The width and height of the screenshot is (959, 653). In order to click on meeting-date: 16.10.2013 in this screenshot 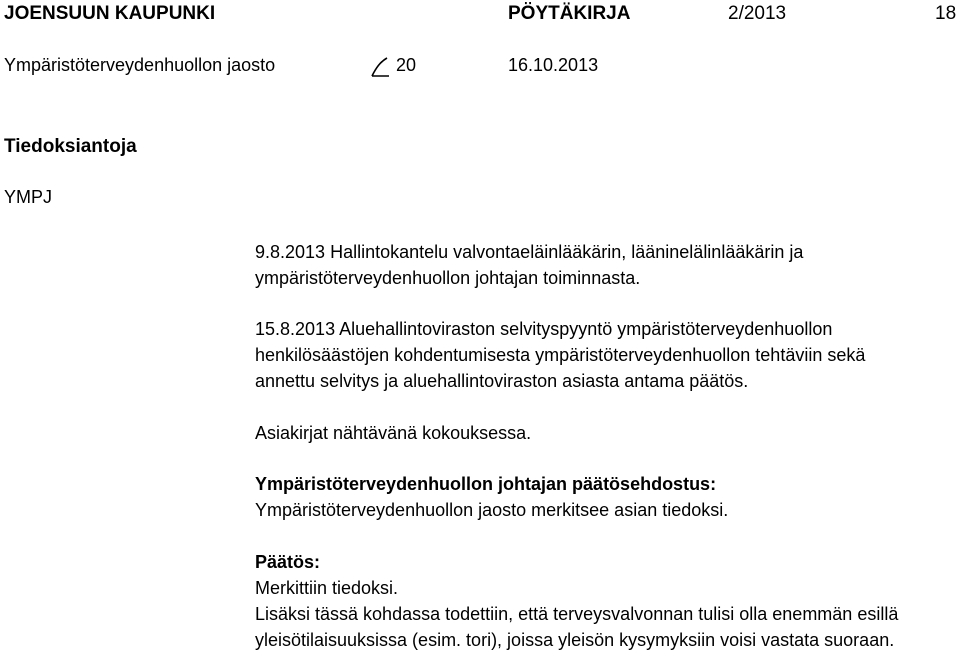, I will do `click(553, 65)`.